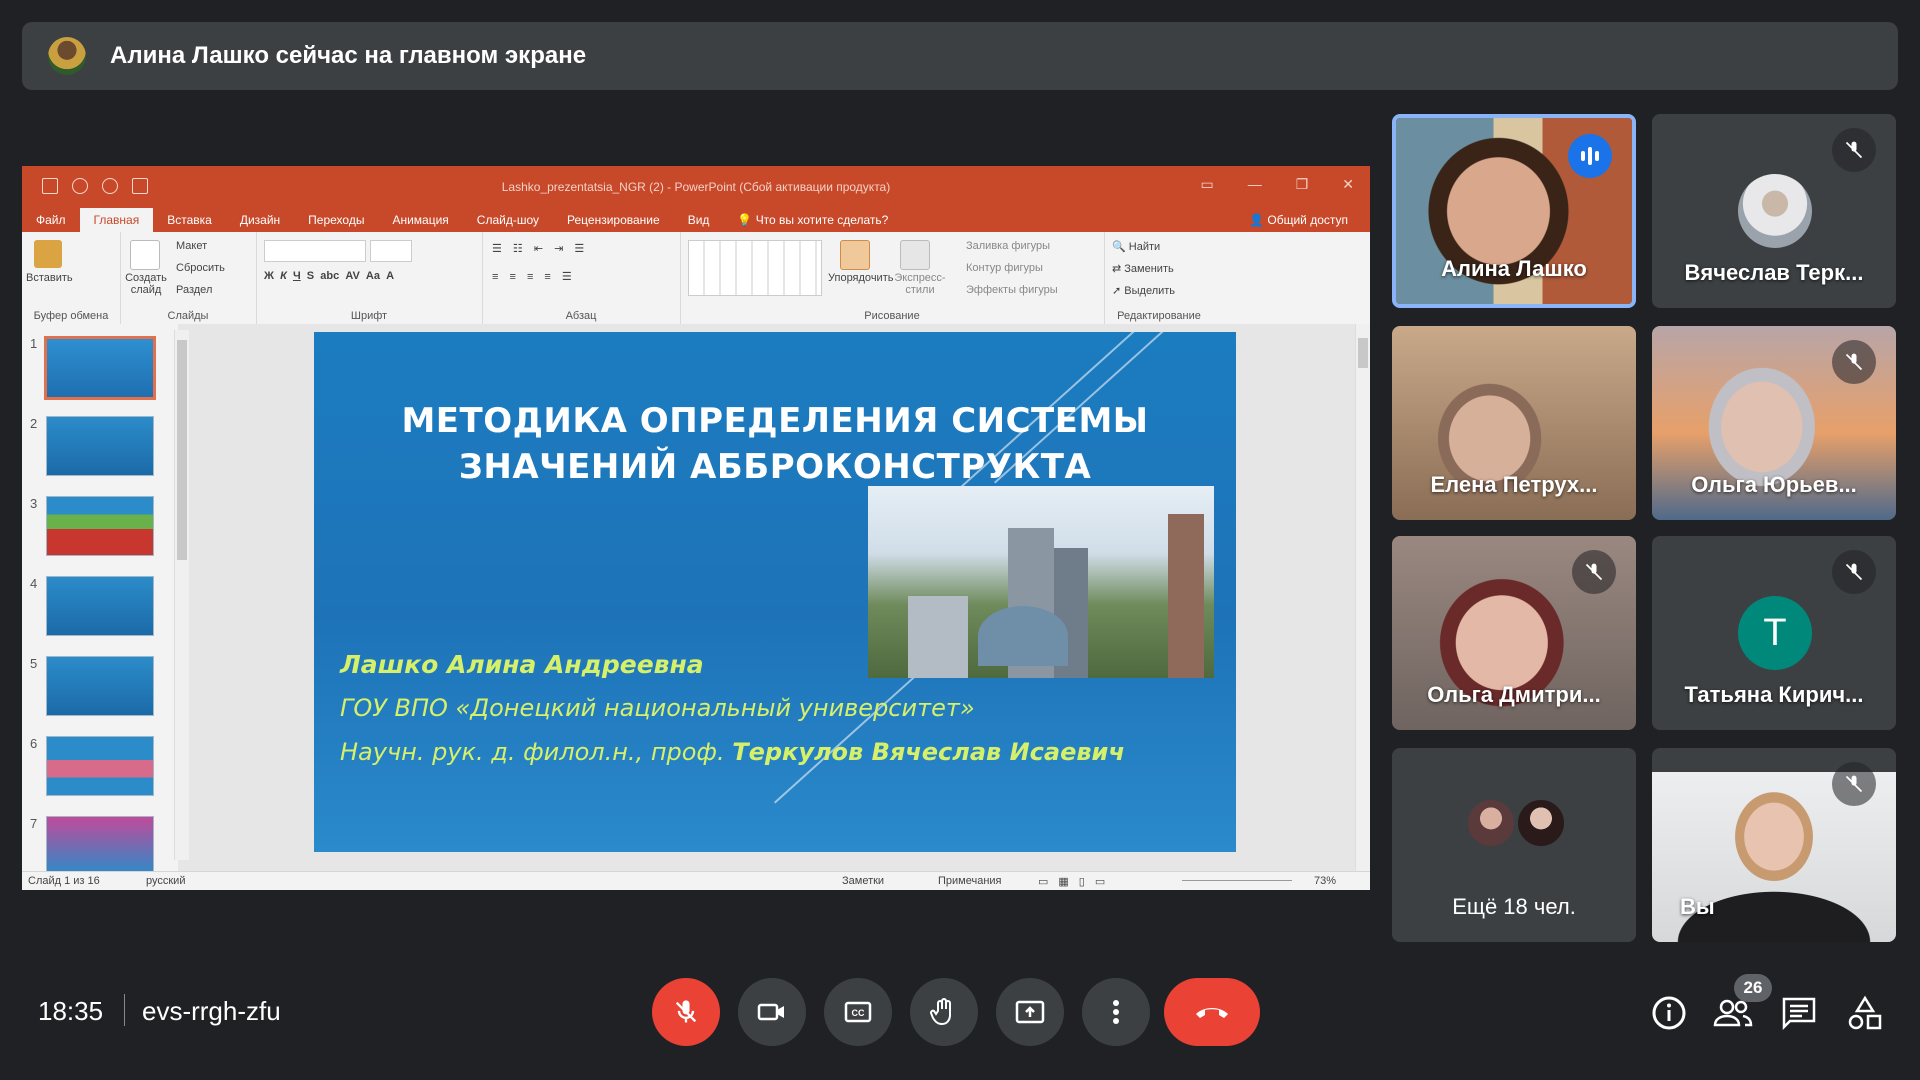 The height and width of the screenshot is (1080, 1920). I want to click on hang-up-icon, so click(1212, 1013).